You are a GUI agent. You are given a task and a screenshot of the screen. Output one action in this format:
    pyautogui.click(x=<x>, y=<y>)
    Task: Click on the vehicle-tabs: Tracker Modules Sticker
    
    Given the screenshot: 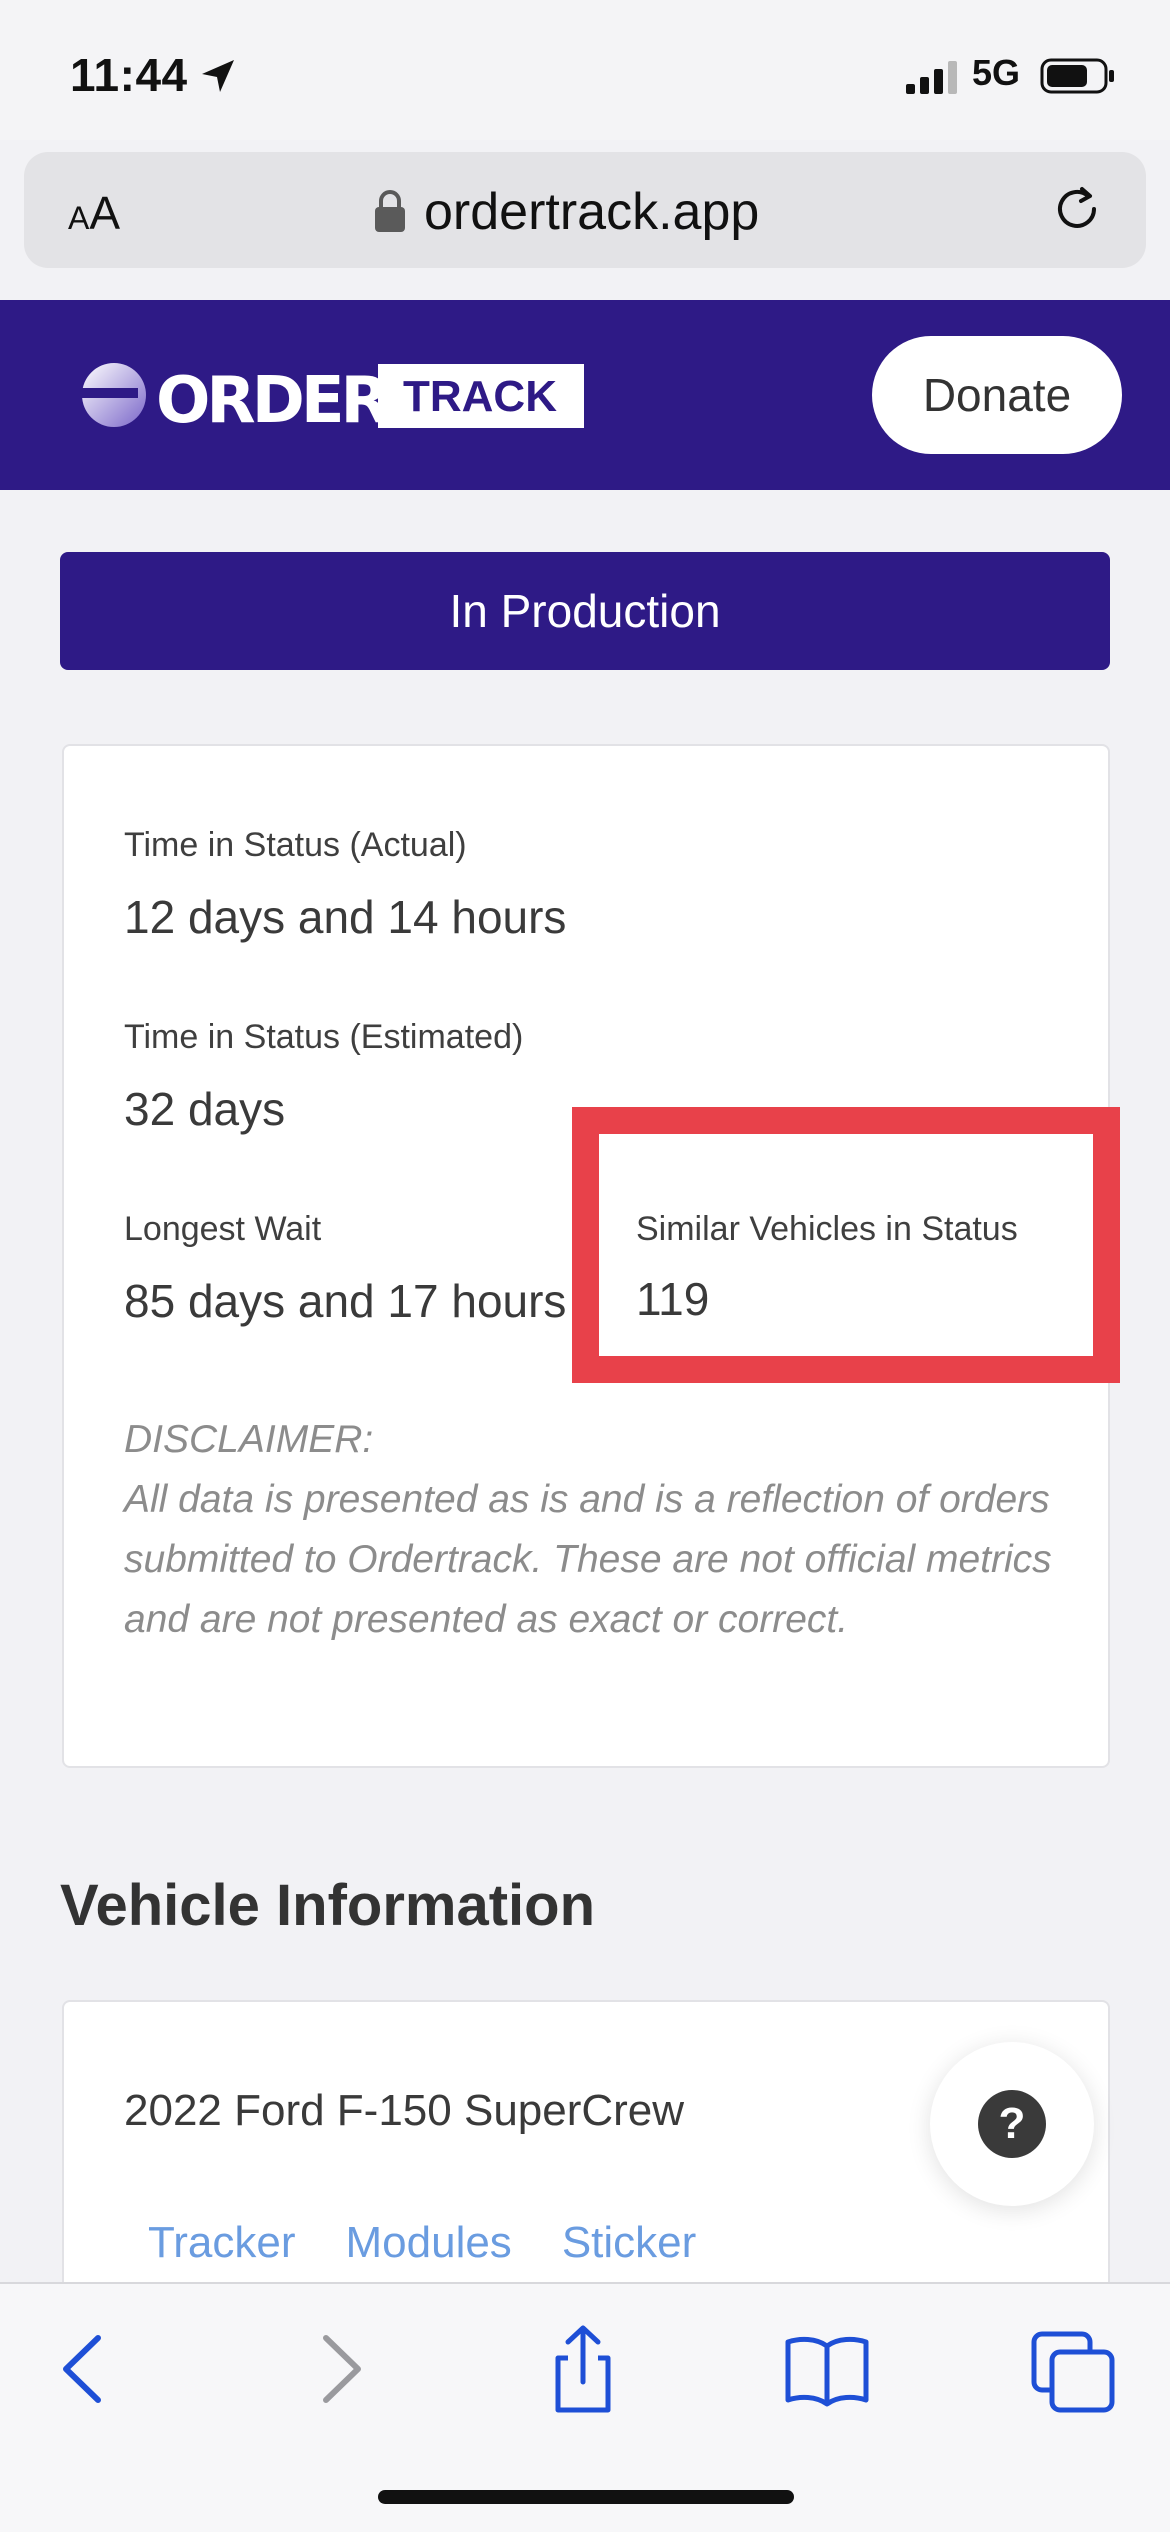 What is the action you would take?
    pyautogui.click(x=422, y=2243)
    